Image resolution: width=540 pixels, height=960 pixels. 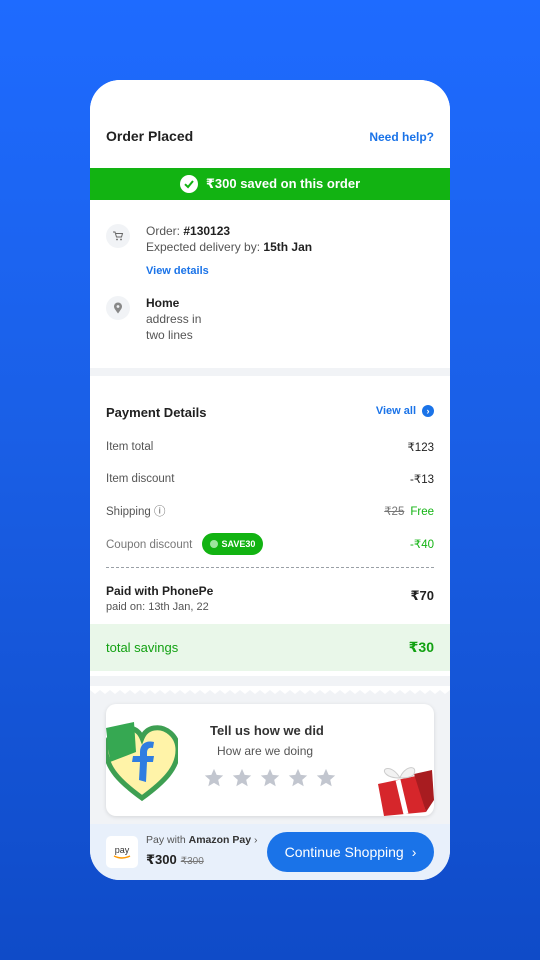 I want to click on coupon-icon, so click(x=213, y=544).